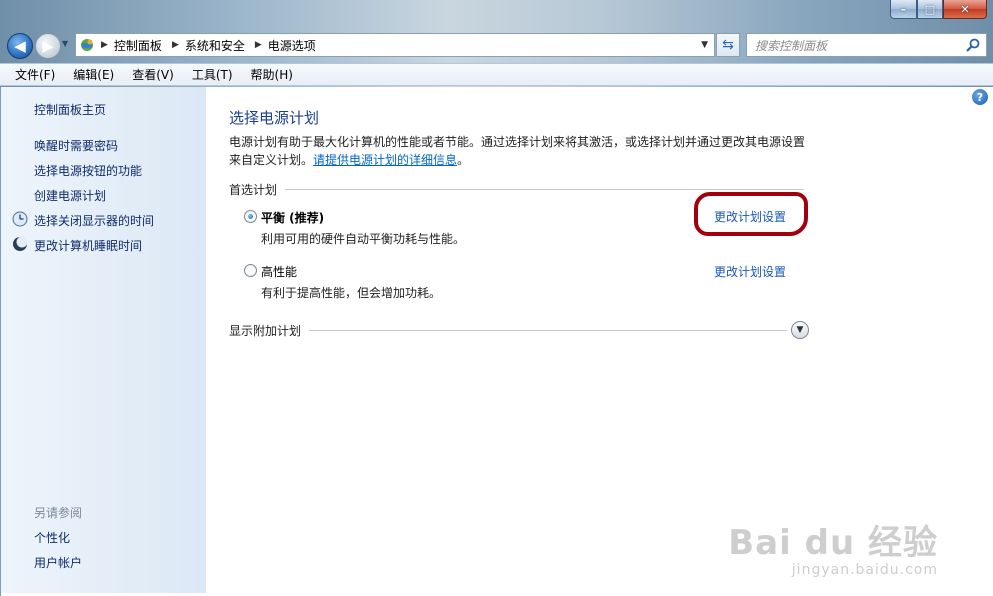 The width and height of the screenshot is (993, 596). What do you see at coordinates (272, 74) in the screenshot?
I see `menu-help: 帮助(H)` at bounding box center [272, 74].